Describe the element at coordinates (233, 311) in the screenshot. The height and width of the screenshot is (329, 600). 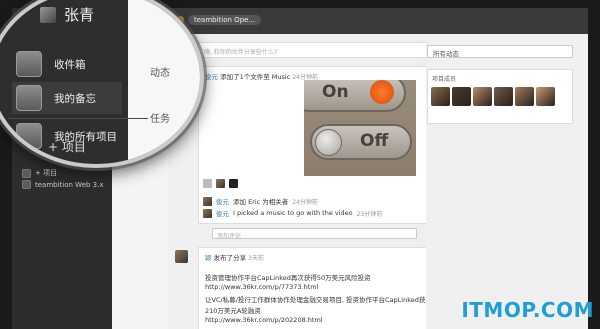
I see `post-text-line: 210万美元A轮融资` at that location.